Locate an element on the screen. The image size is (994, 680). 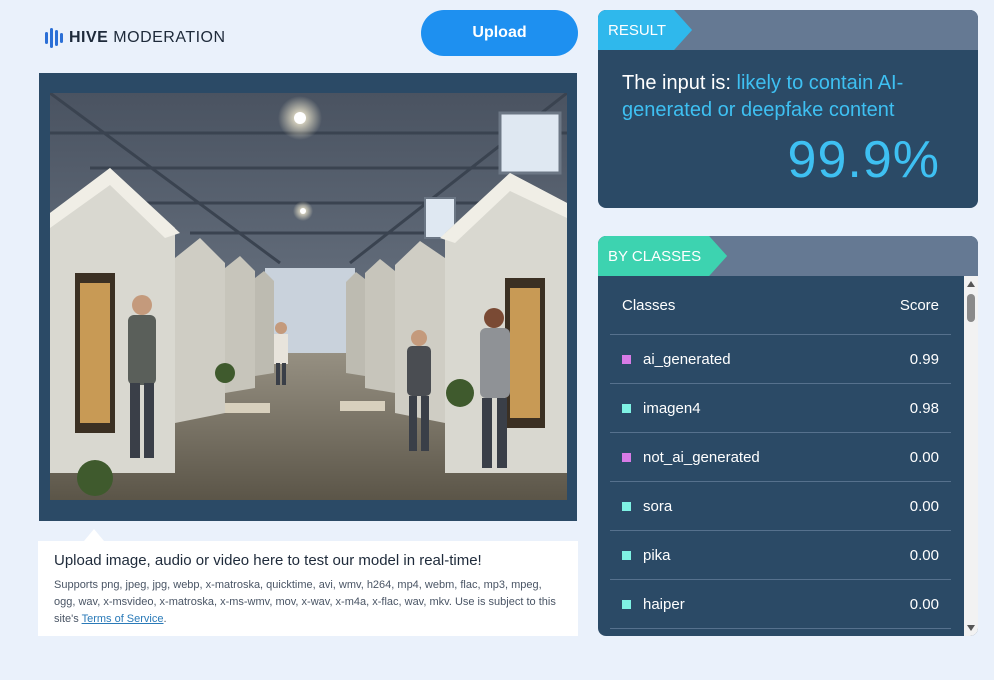
table-row: not_ai_generated 0.00 is located at coordinates (780, 457).